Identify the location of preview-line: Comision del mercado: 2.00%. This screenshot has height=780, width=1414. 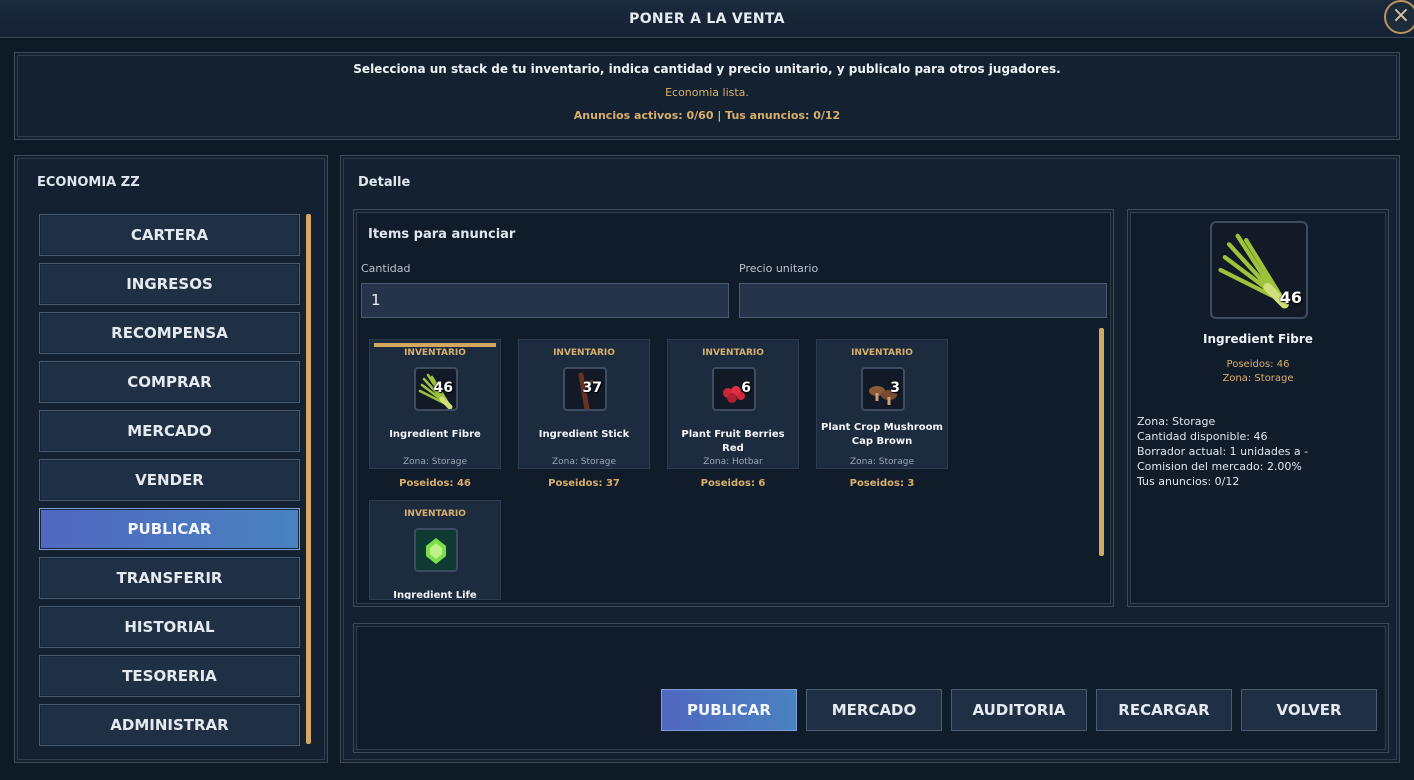
(1219, 466).